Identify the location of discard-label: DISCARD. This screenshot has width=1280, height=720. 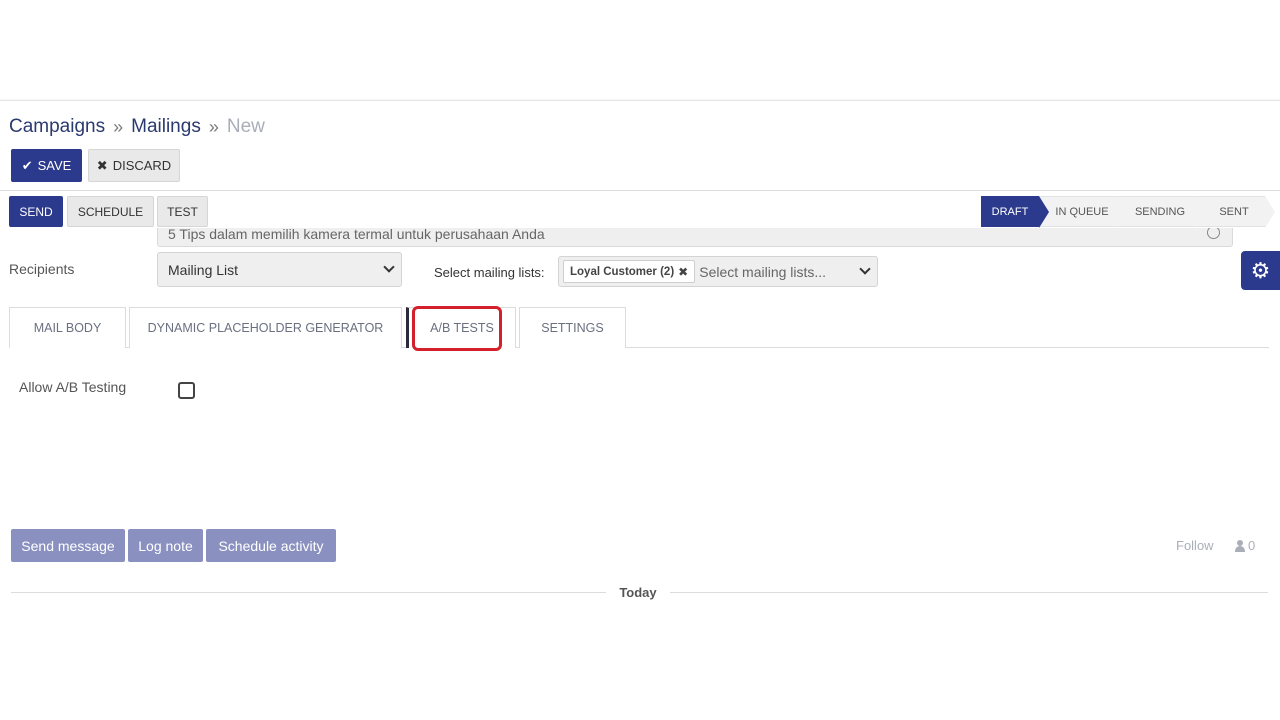
(142, 165).